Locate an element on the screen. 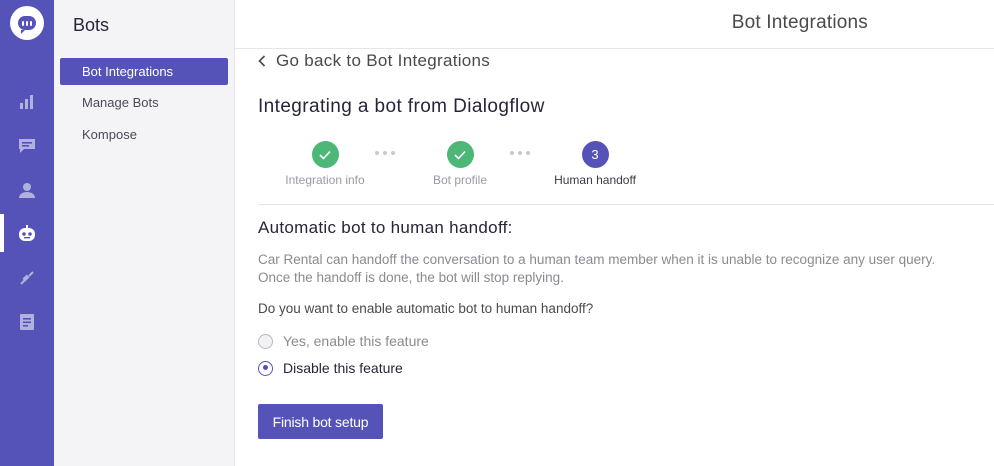 This screenshot has height=466, width=994. rail-active-indicator is located at coordinates (2, 233).